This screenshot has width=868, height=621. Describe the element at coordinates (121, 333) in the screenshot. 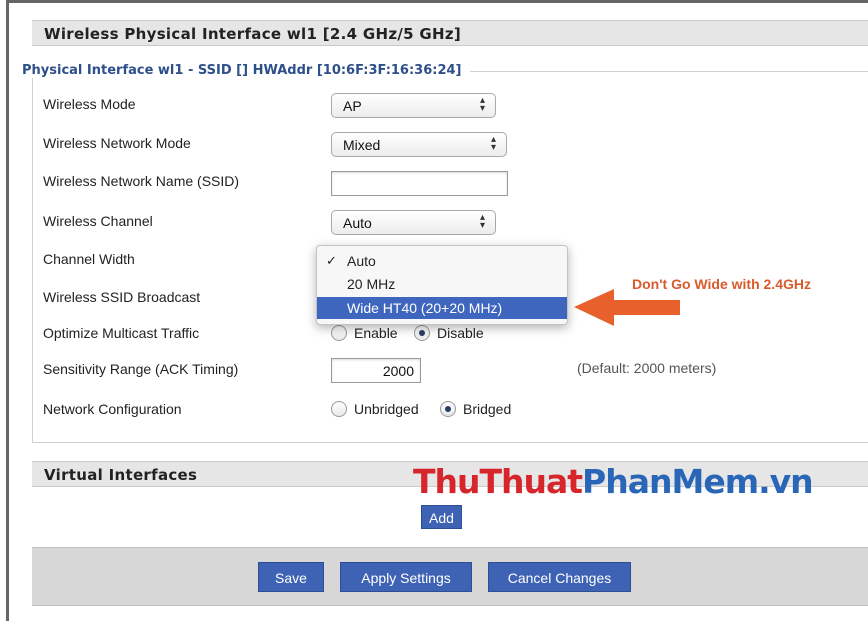

I see `multicast-label: Optimize Multicast Traffic` at that location.